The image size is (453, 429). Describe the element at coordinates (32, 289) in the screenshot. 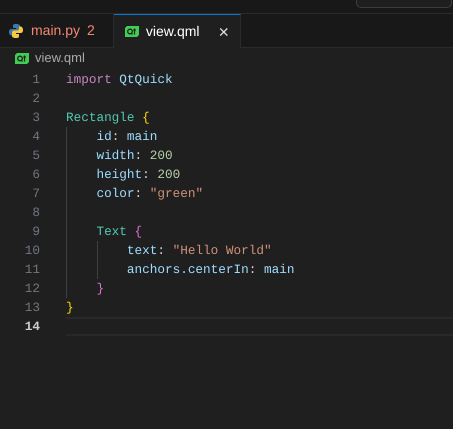

I see `line-number: 12` at that location.